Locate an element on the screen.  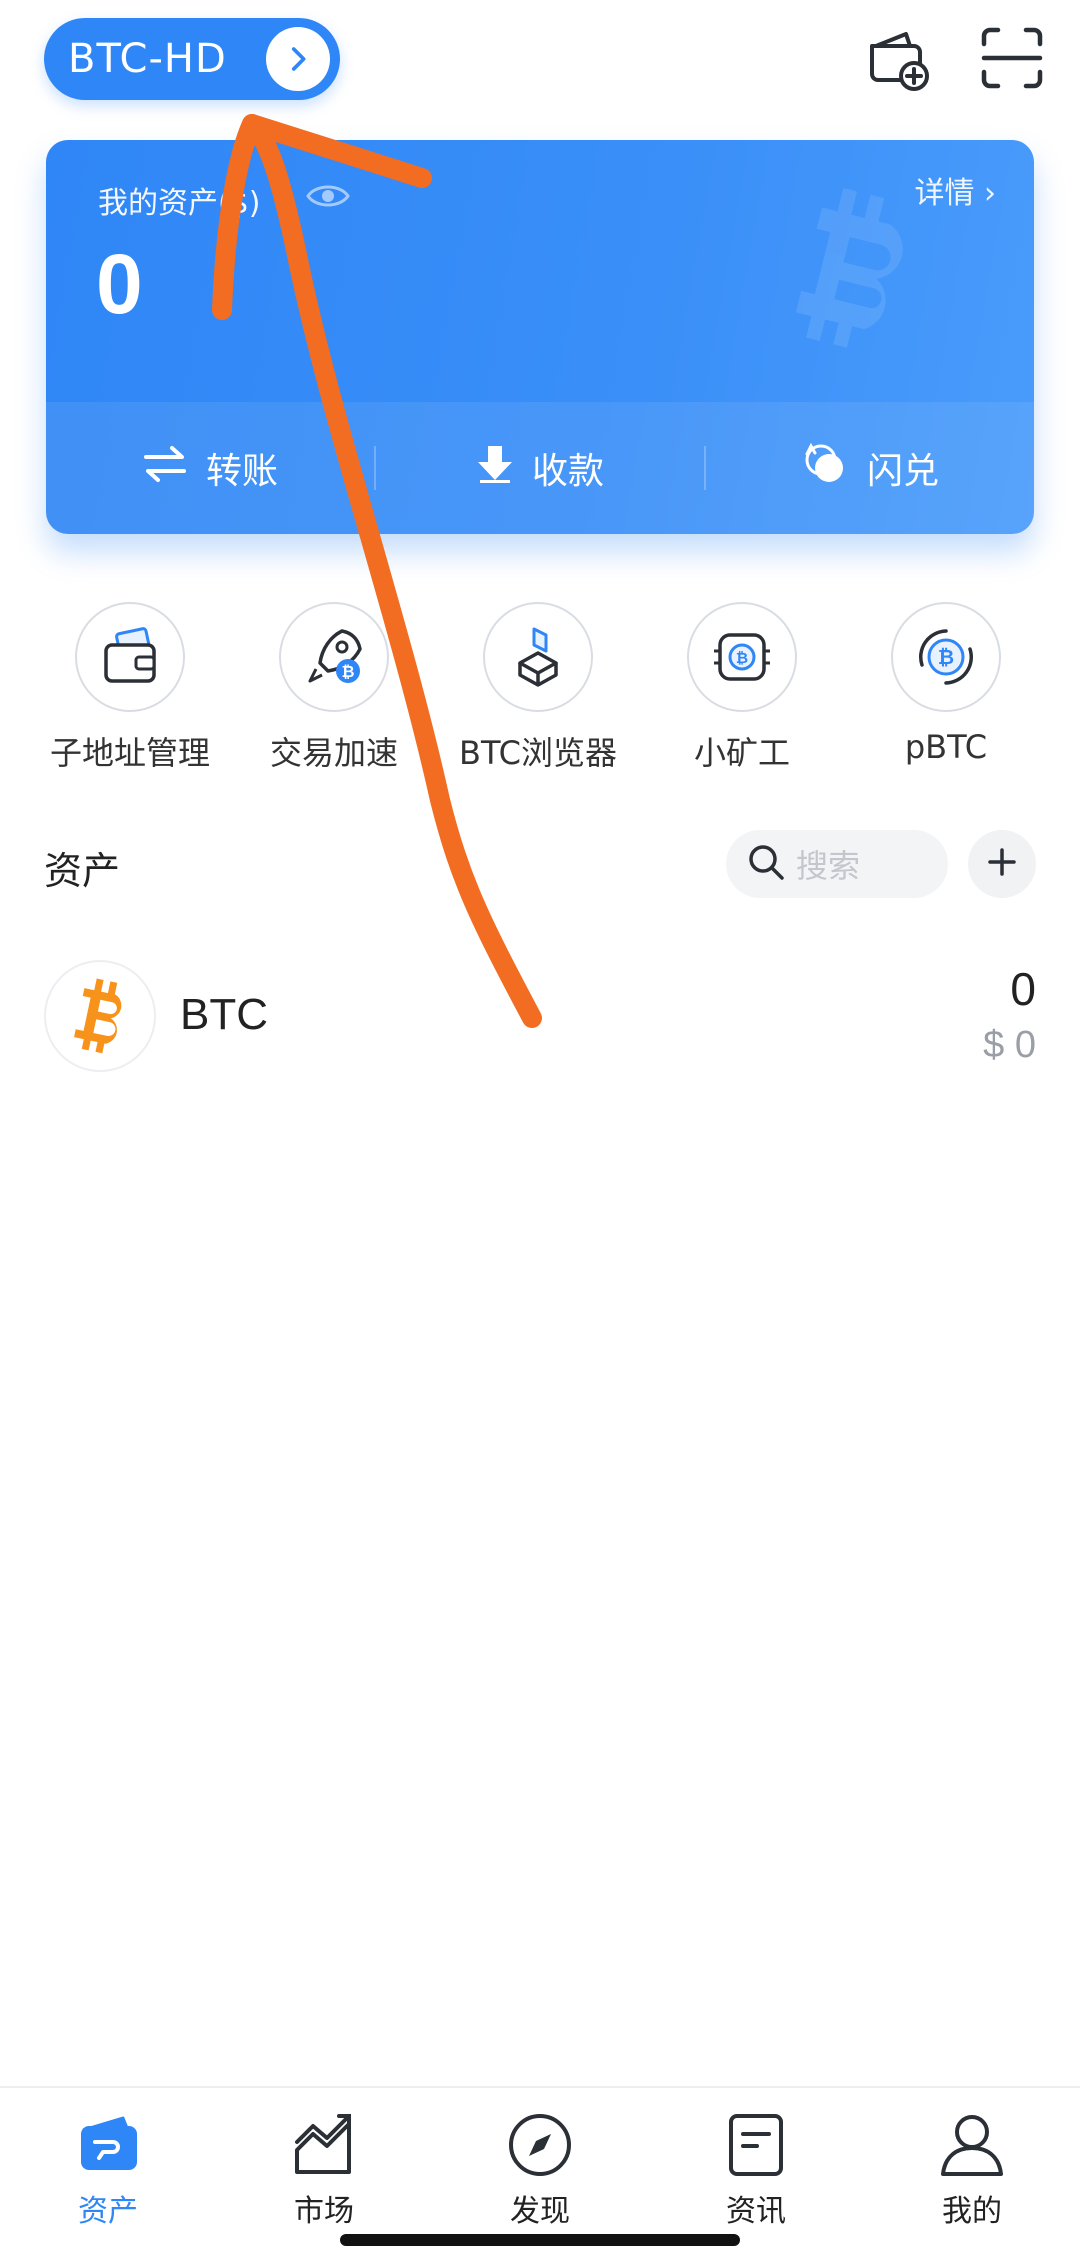
swap-button: 闪兑 is located at coordinates (870, 468).